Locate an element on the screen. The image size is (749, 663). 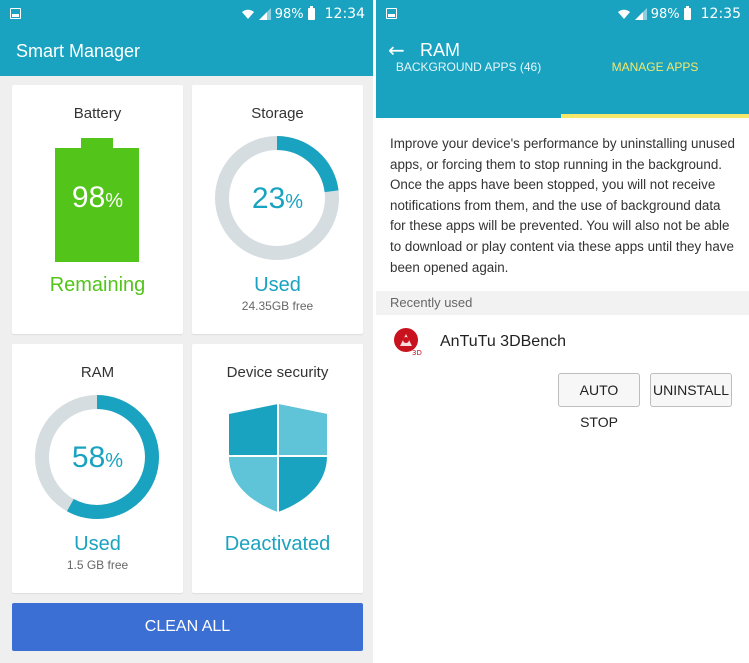
back-arrow-icon: ← is located at coordinates (396, 50).